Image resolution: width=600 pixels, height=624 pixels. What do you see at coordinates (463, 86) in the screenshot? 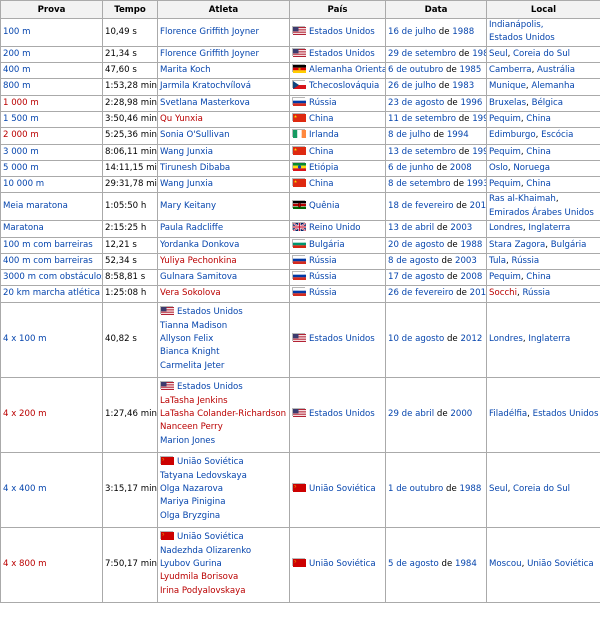
I see `date-link: 1983` at bounding box center [463, 86].